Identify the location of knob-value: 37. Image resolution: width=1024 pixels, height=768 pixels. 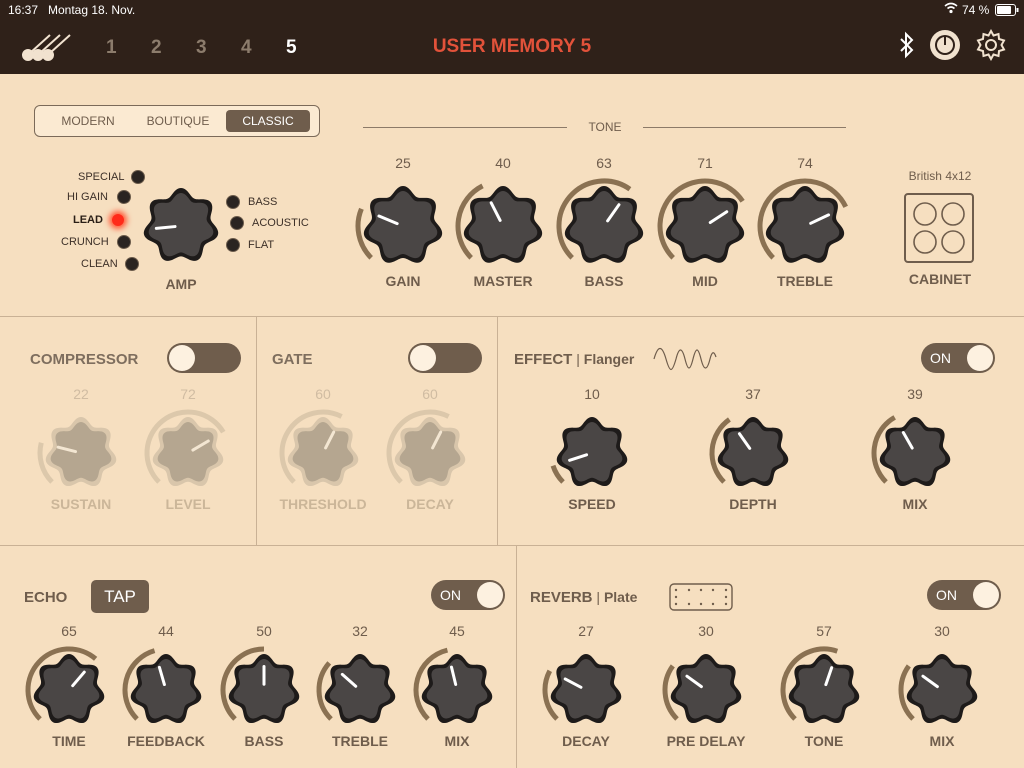
(753, 394).